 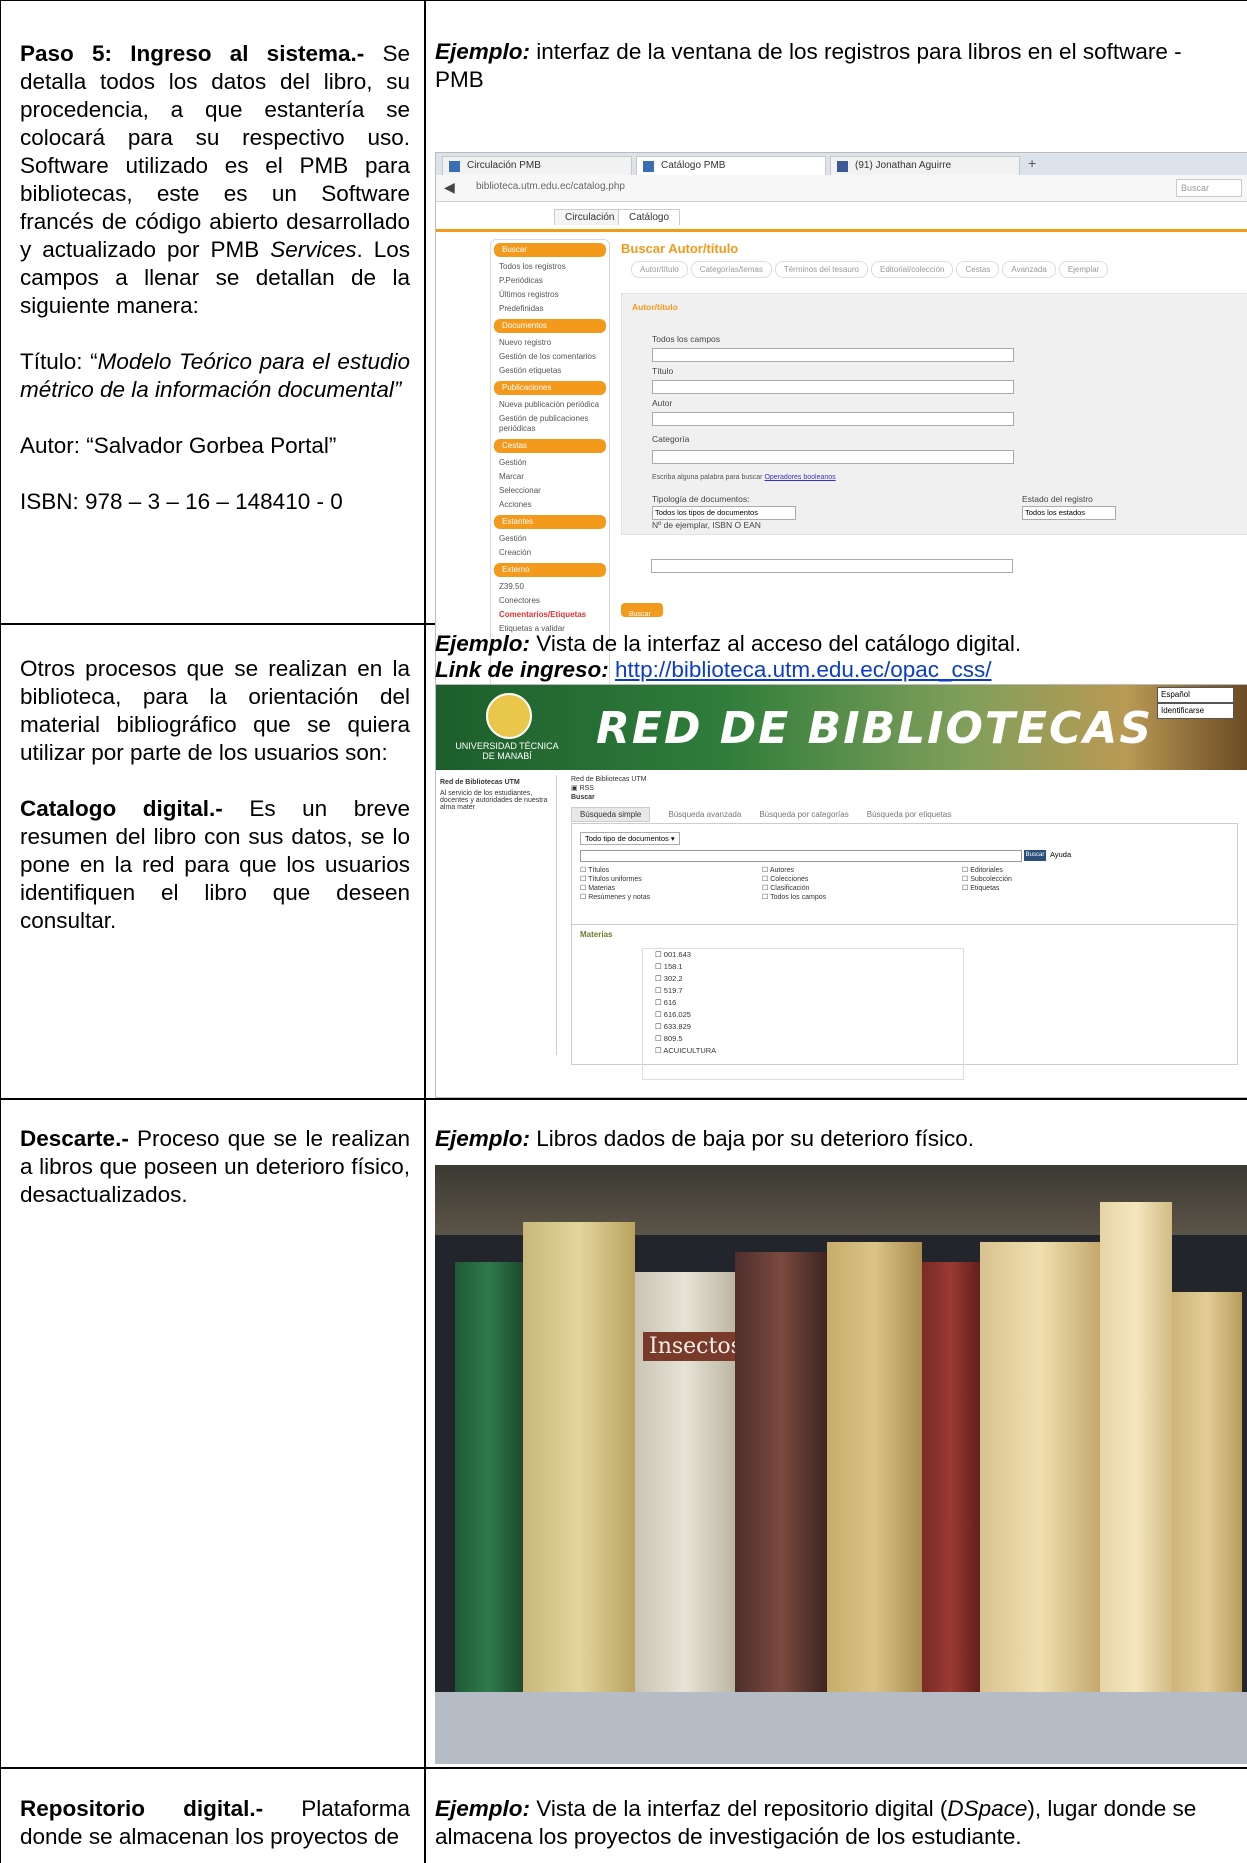 What do you see at coordinates (1209, 188) in the screenshot?
I see `browser-search-input: Buscar` at bounding box center [1209, 188].